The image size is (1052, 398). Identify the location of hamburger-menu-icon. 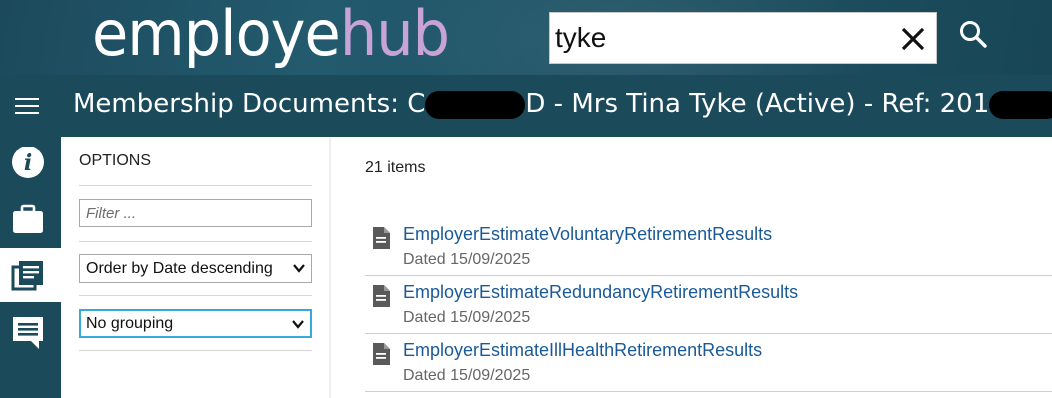
(27, 106).